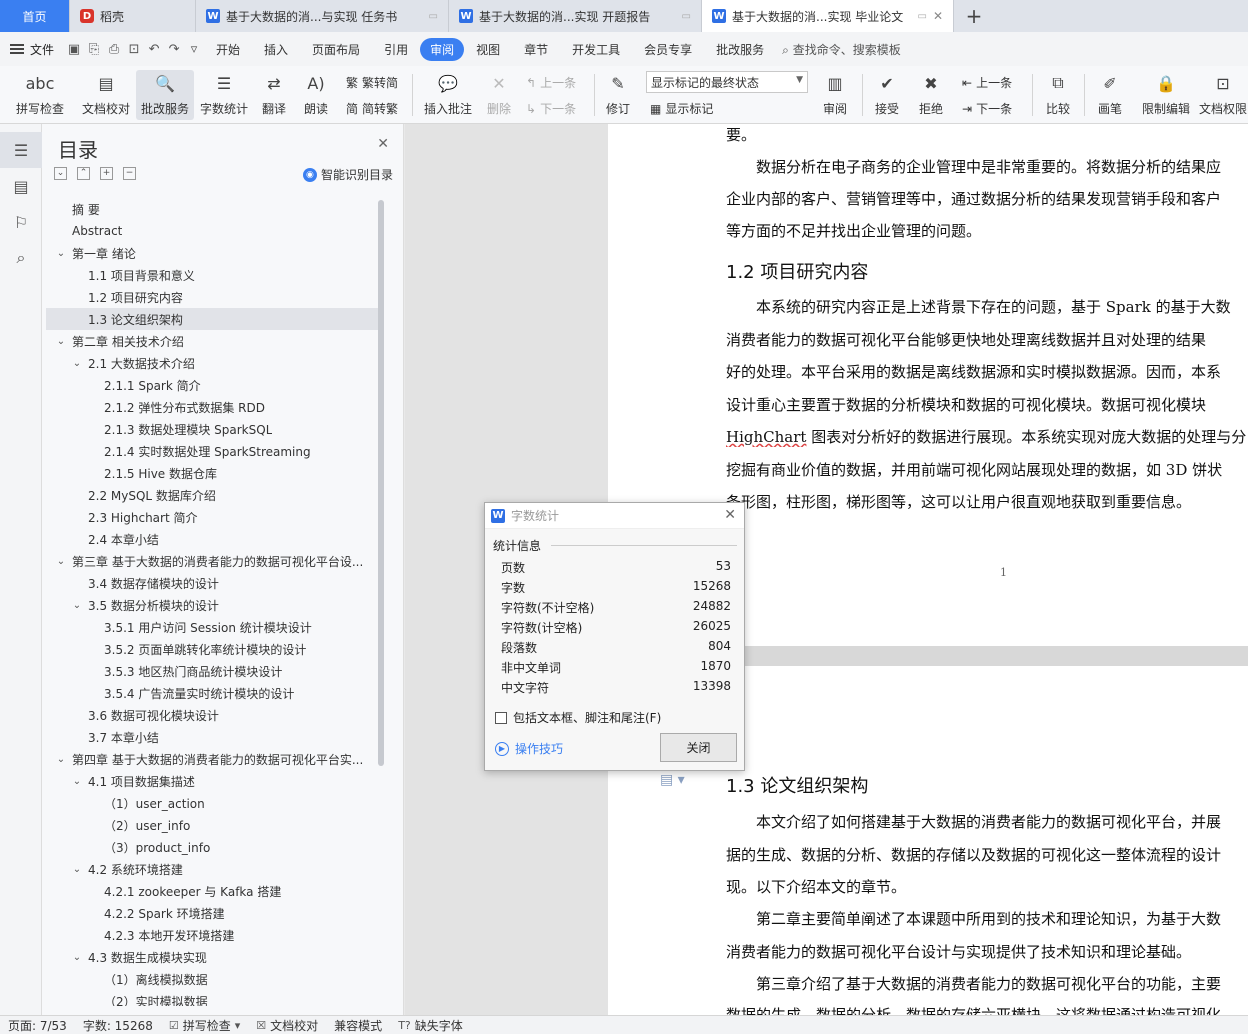 This screenshot has width=1248, height=1034. I want to click on tab-thesis-doc: W 基于大数据的消...实现 毕业论文 ▭ ✕, so click(828, 16).